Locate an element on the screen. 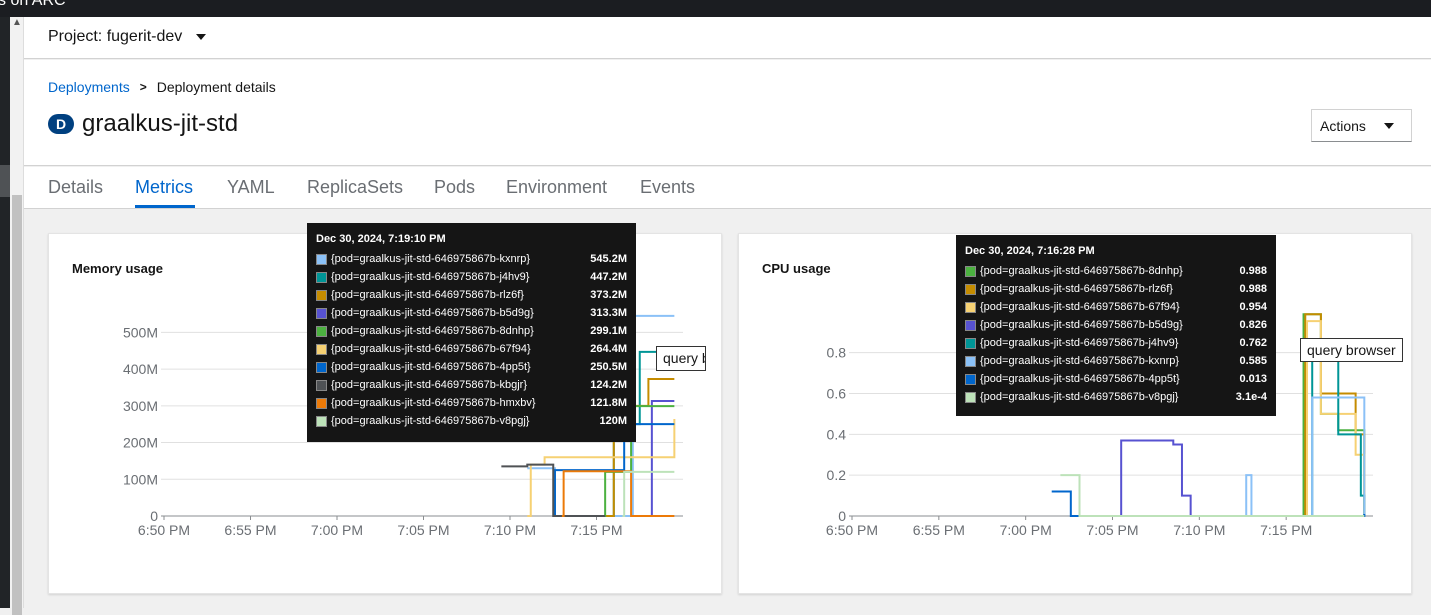 The image size is (1431, 615). series-name: {pod=graalkus-jit-std-646975867b-4pp5t} is located at coordinates (431, 367).